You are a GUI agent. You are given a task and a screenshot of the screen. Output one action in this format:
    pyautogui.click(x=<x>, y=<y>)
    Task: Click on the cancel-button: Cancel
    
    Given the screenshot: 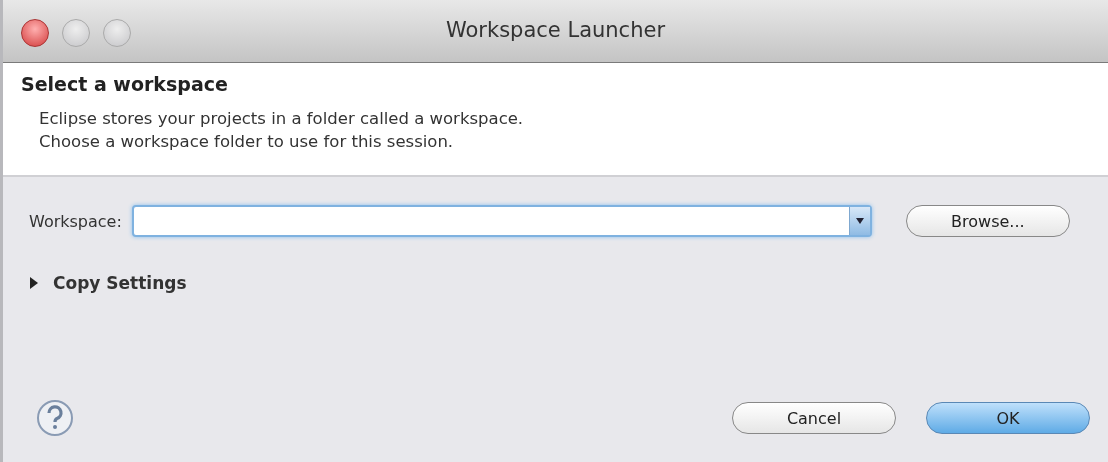 What is the action you would take?
    pyautogui.click(x=814, y=418)
    